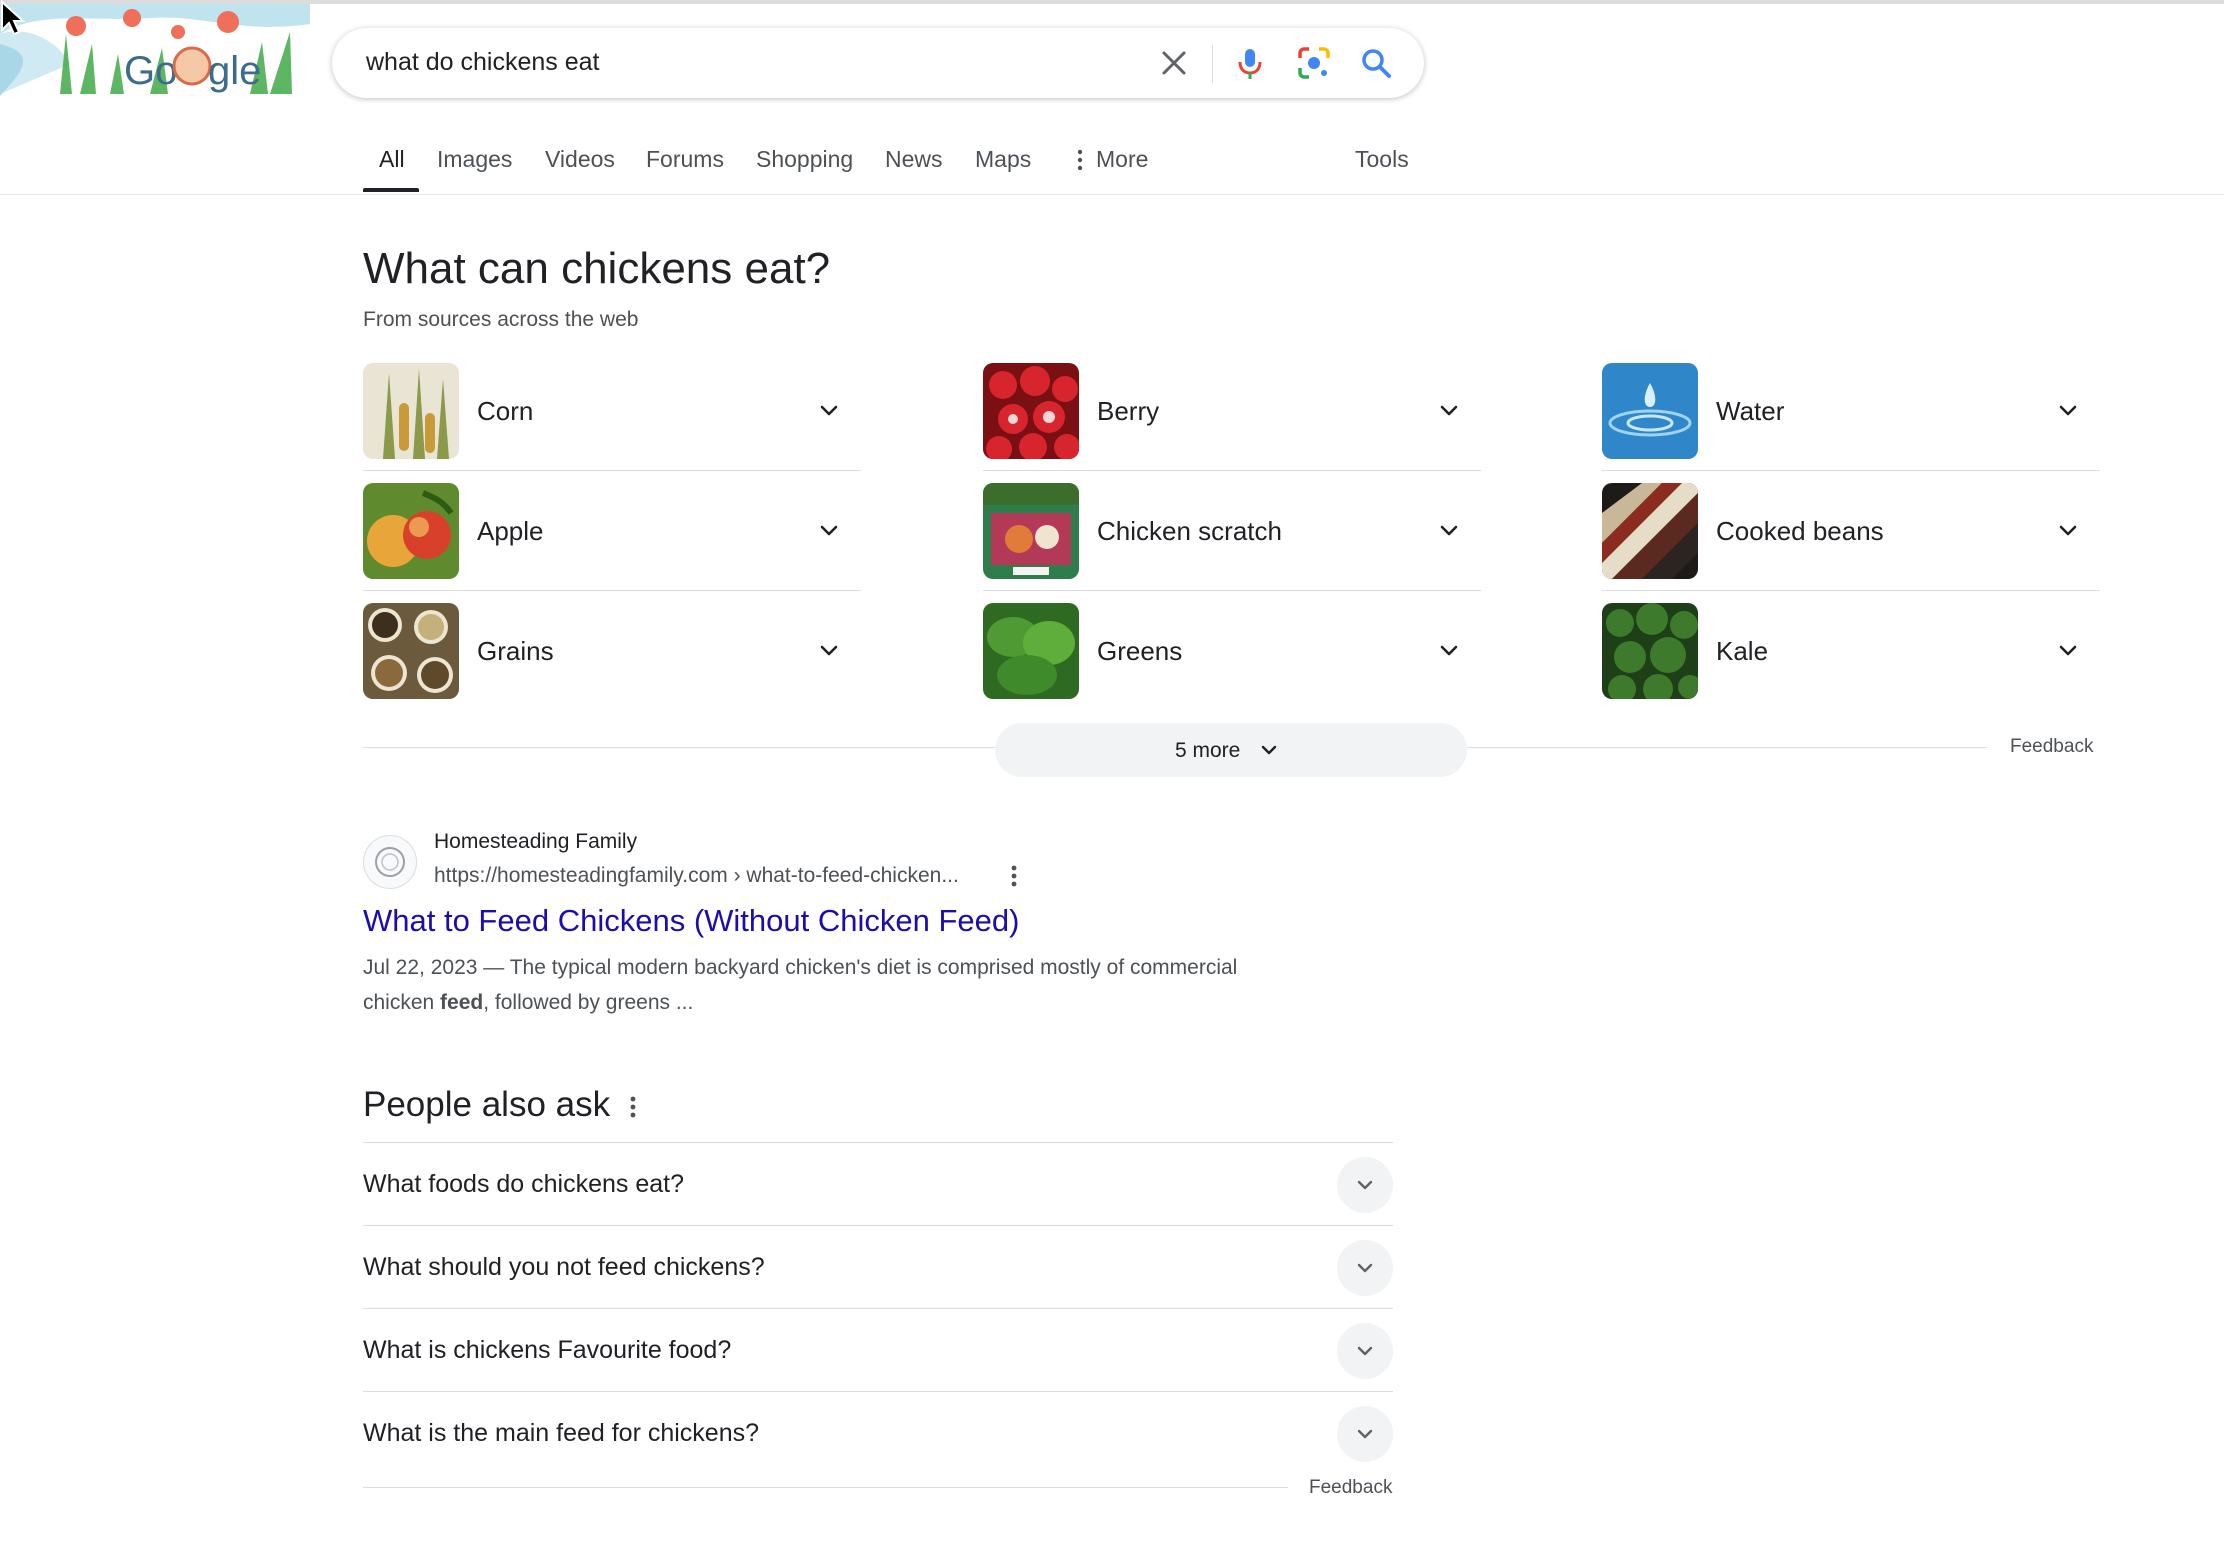 The height and width of the screenshot is (1546, 2224). What do you see at coordinates (561, 1433) in the screenshot?
I see `paa-question-text: What is the main feed for chickens?` at bounding box center [561, 1433].